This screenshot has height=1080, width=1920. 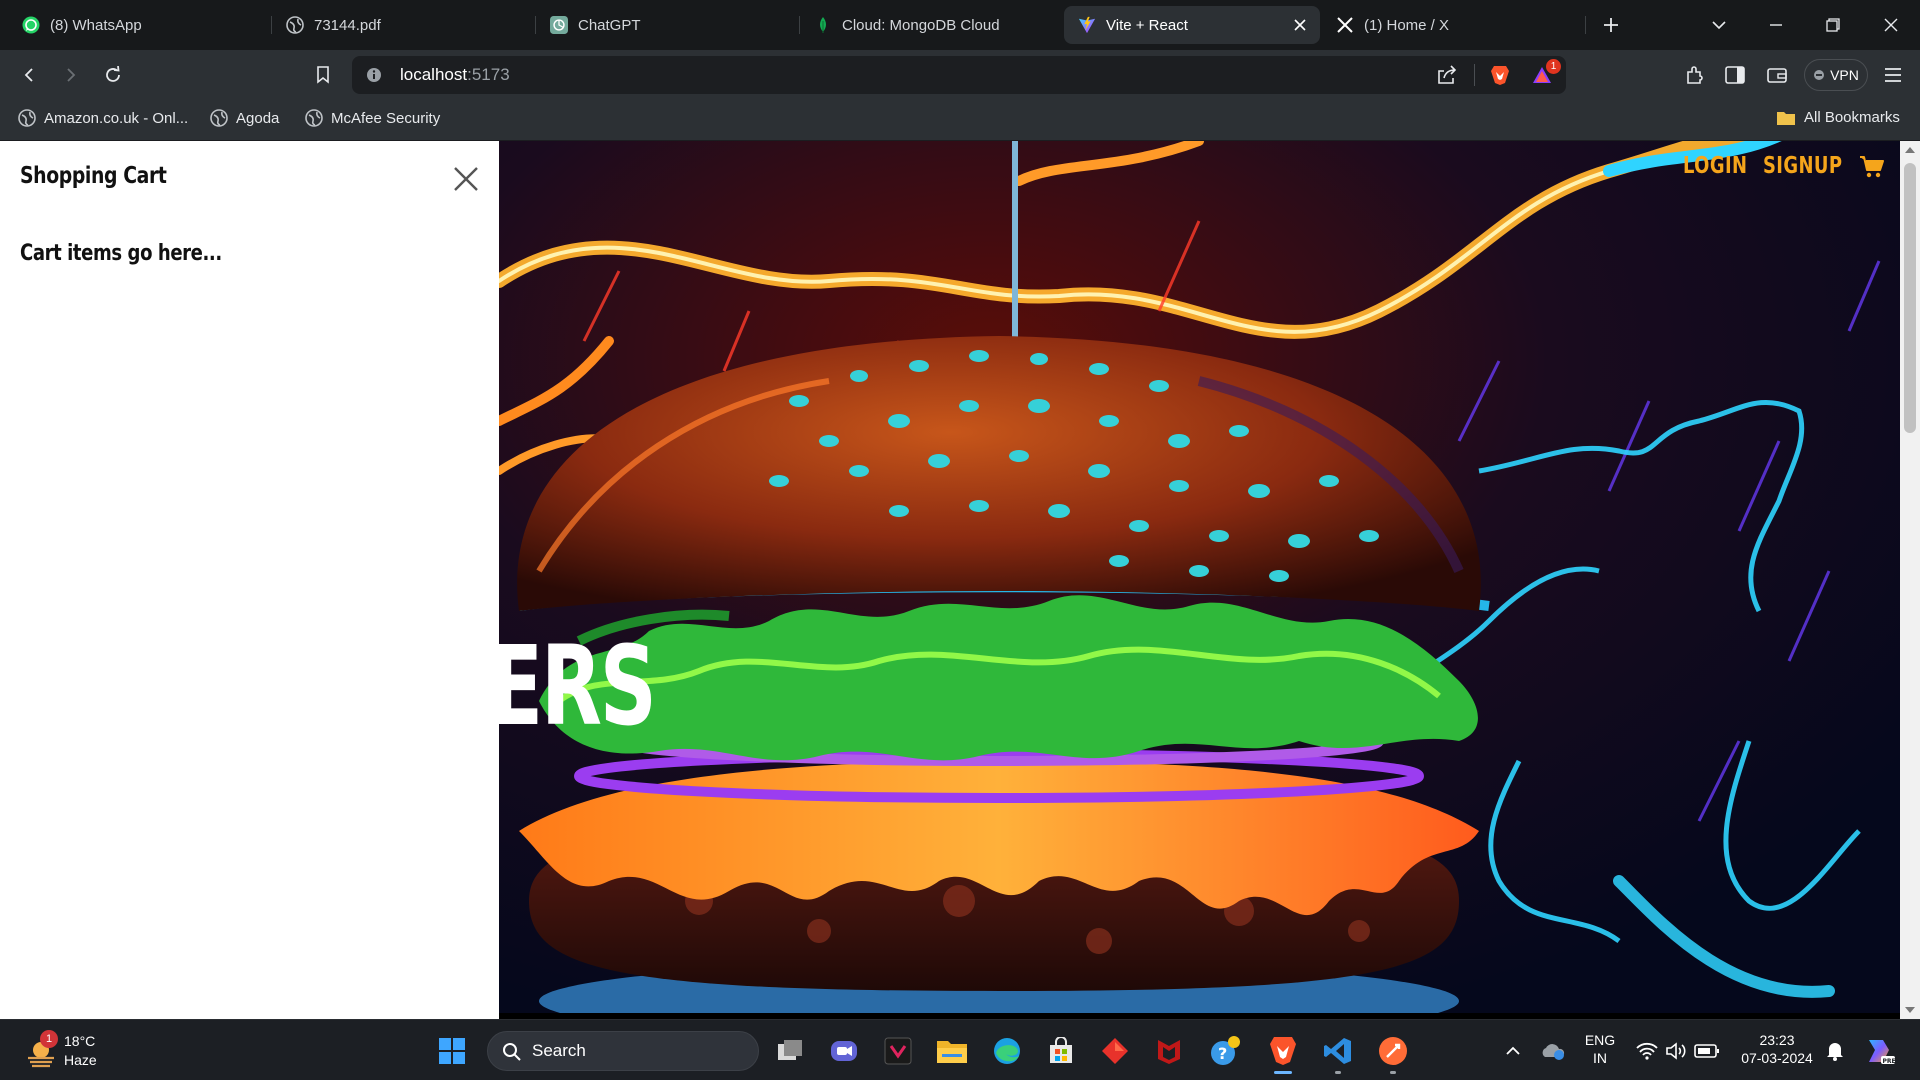 What do you see at coordinates (1802, 166) in the screenshot?
I see `signup-link: SIGNUP` at bounding box center [1802, 166].